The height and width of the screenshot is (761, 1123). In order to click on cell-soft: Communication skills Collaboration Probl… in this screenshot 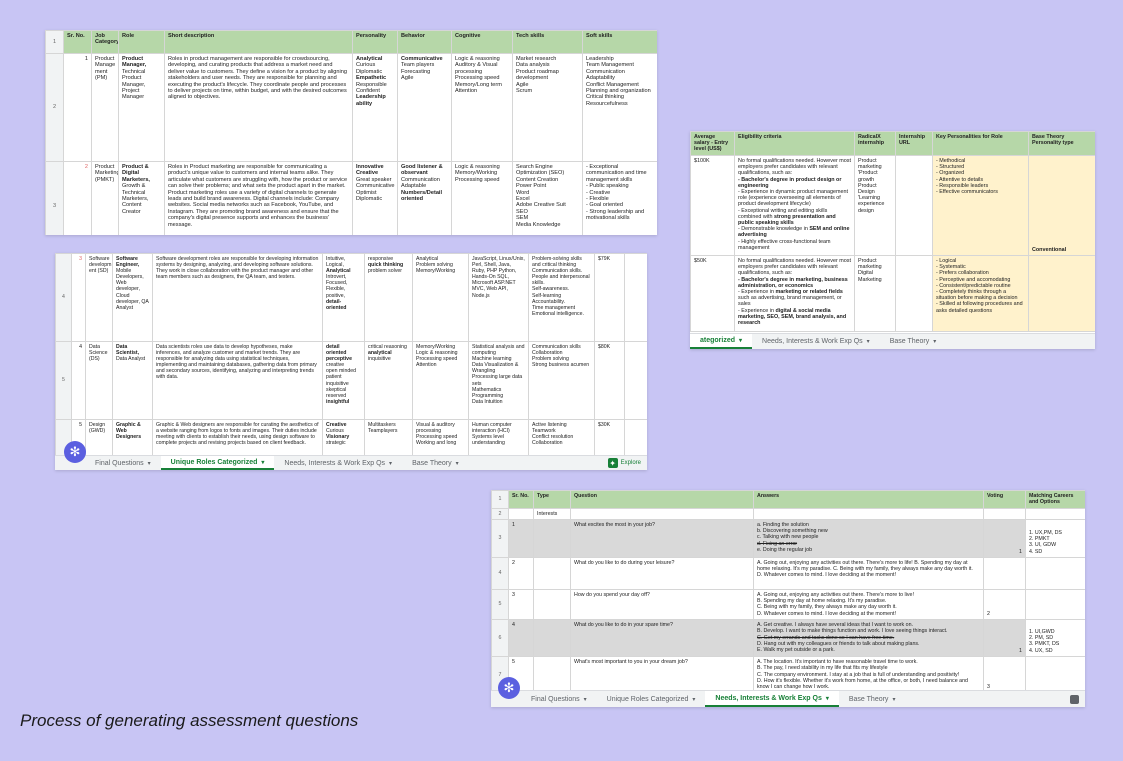, I will do `click(561, 380)`.